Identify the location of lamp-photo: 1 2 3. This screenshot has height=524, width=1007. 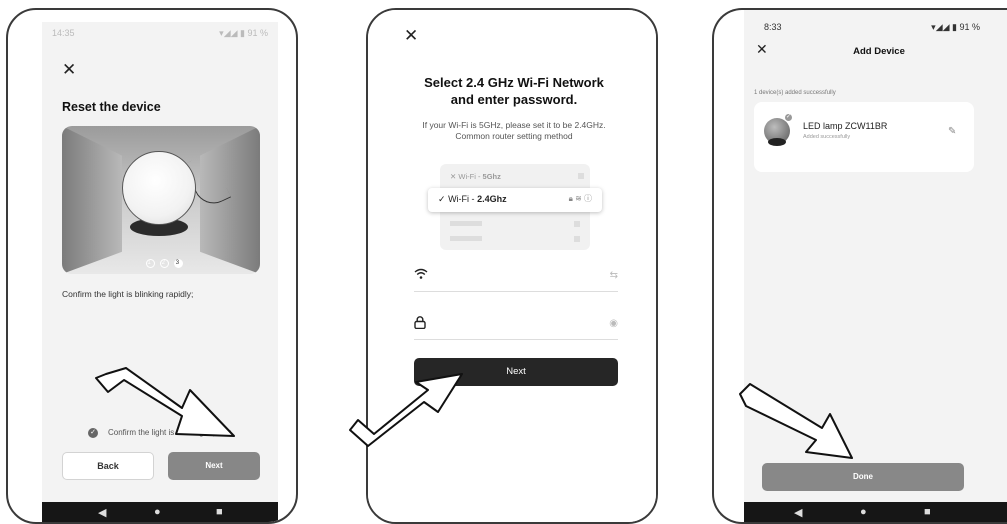
(161, 200).